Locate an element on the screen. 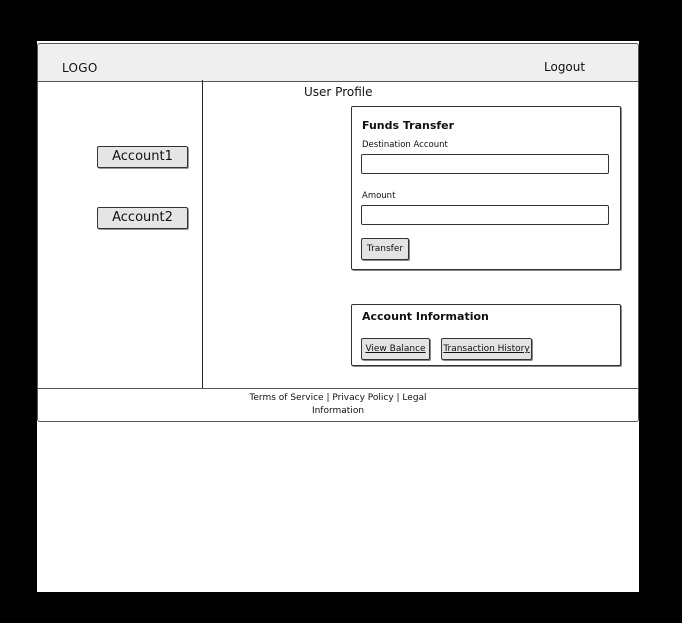  logout-link: Logout is located at coordinates (564, 67).